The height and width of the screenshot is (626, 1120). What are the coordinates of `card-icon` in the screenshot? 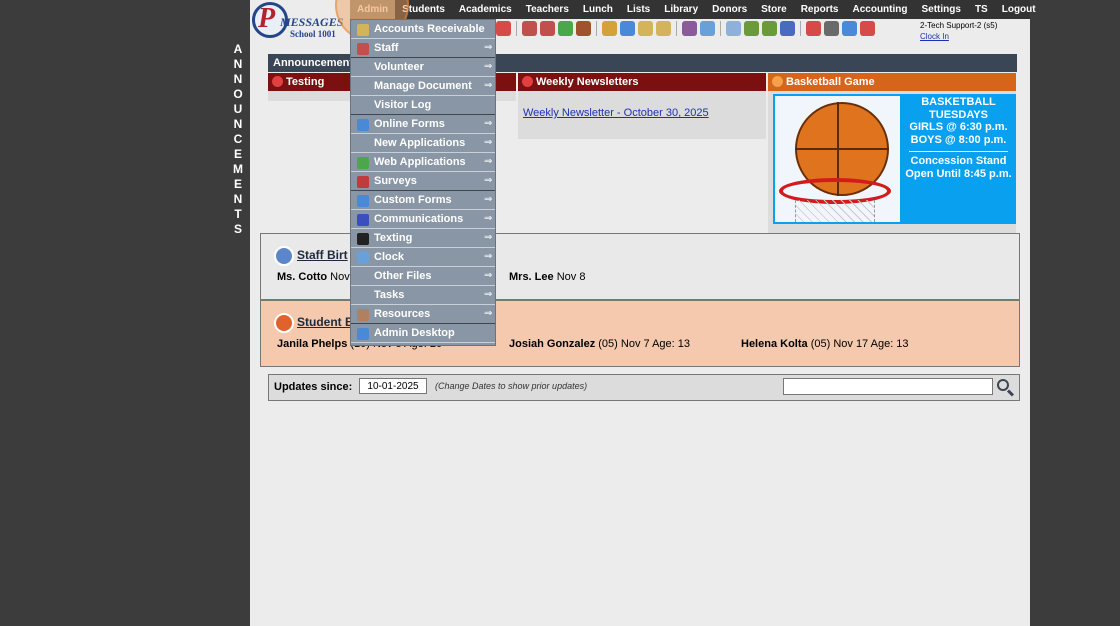 It's located at (751, 28).